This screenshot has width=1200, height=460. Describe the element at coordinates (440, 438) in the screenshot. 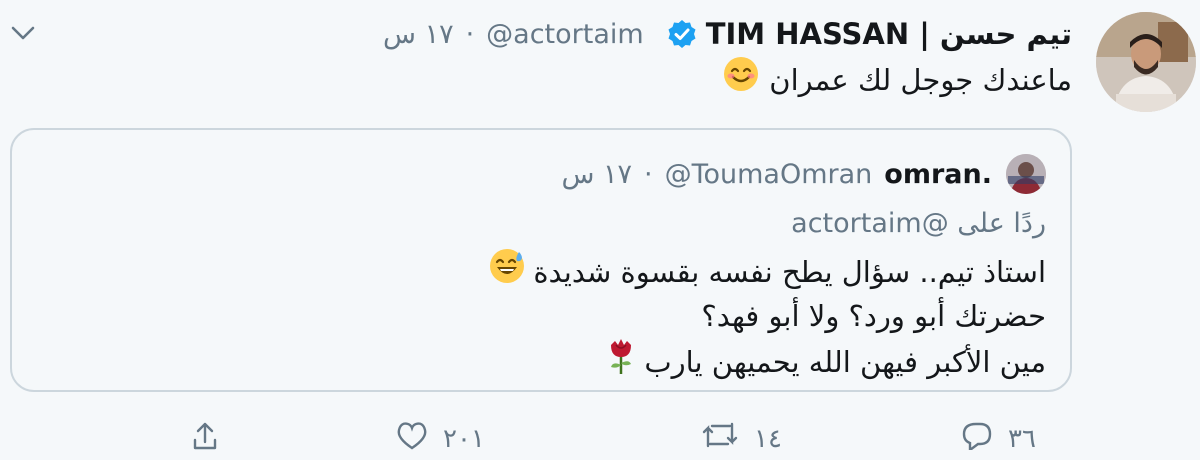

I see `like-button: ٢٠١` at that location.